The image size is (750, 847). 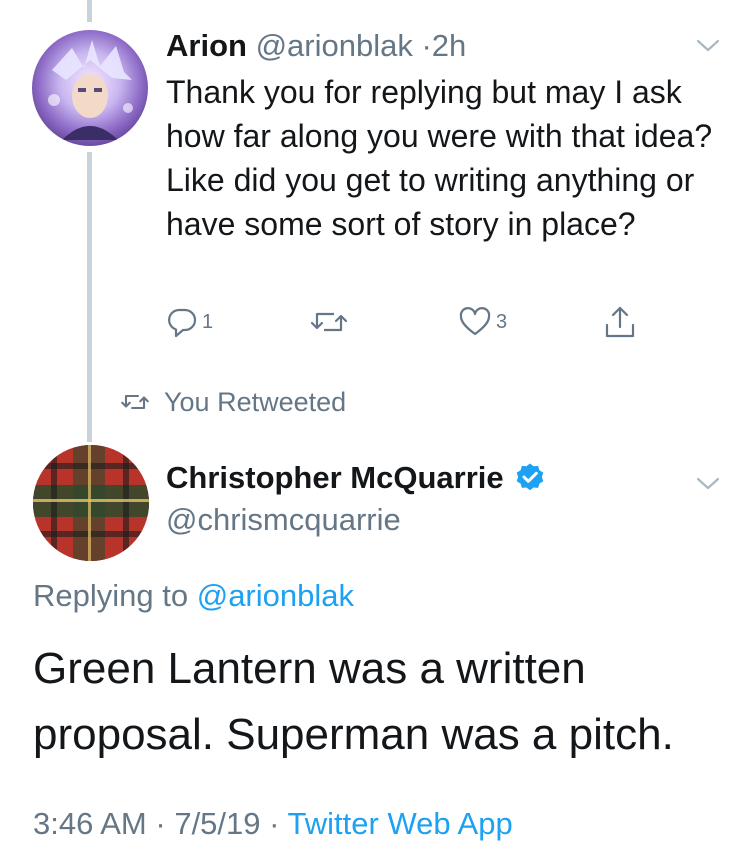 What do you see at coordinates (475, 321) in the screenshot?
I see `like-icon` at bounding box center [475, 321].